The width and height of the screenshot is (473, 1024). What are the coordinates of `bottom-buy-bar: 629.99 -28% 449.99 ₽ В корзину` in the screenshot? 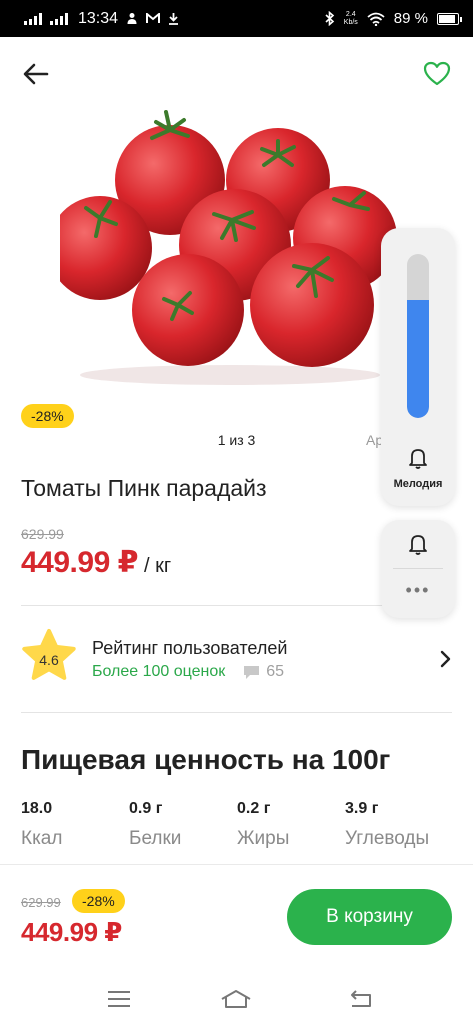 It's located at (236, 919).